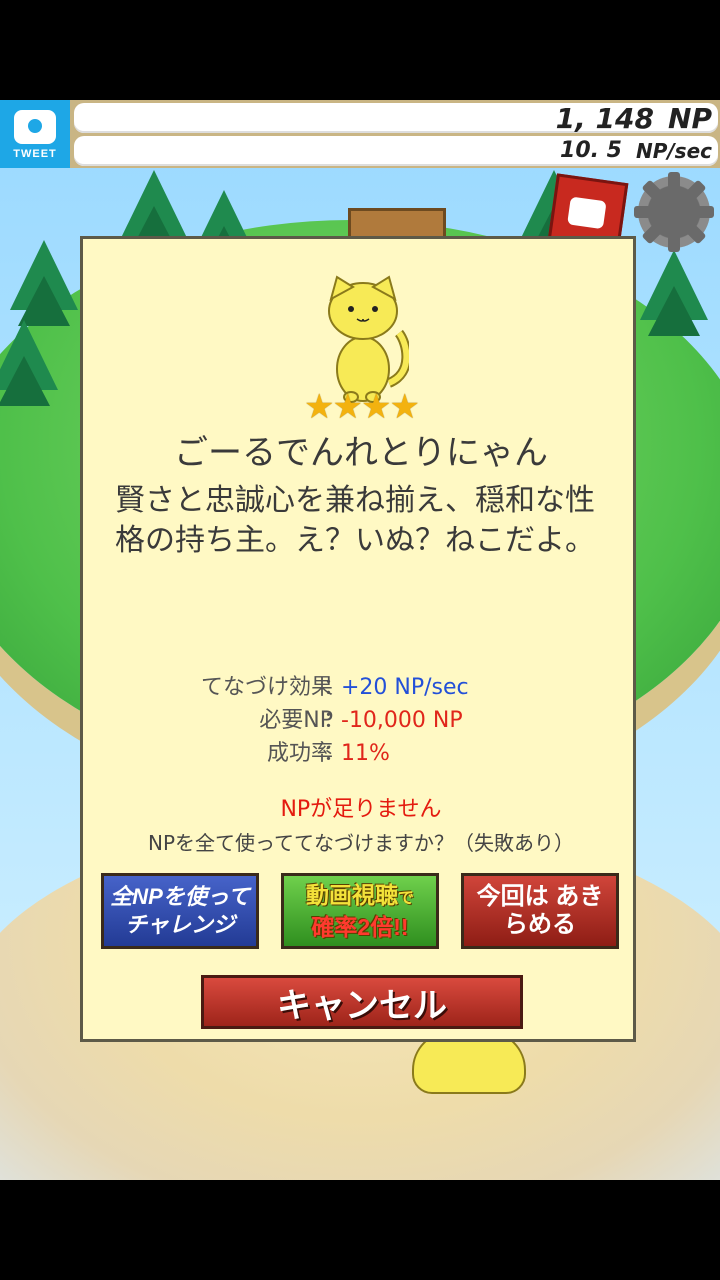  I want to click on cancel-button: キャンセル, so click(362, 1002).